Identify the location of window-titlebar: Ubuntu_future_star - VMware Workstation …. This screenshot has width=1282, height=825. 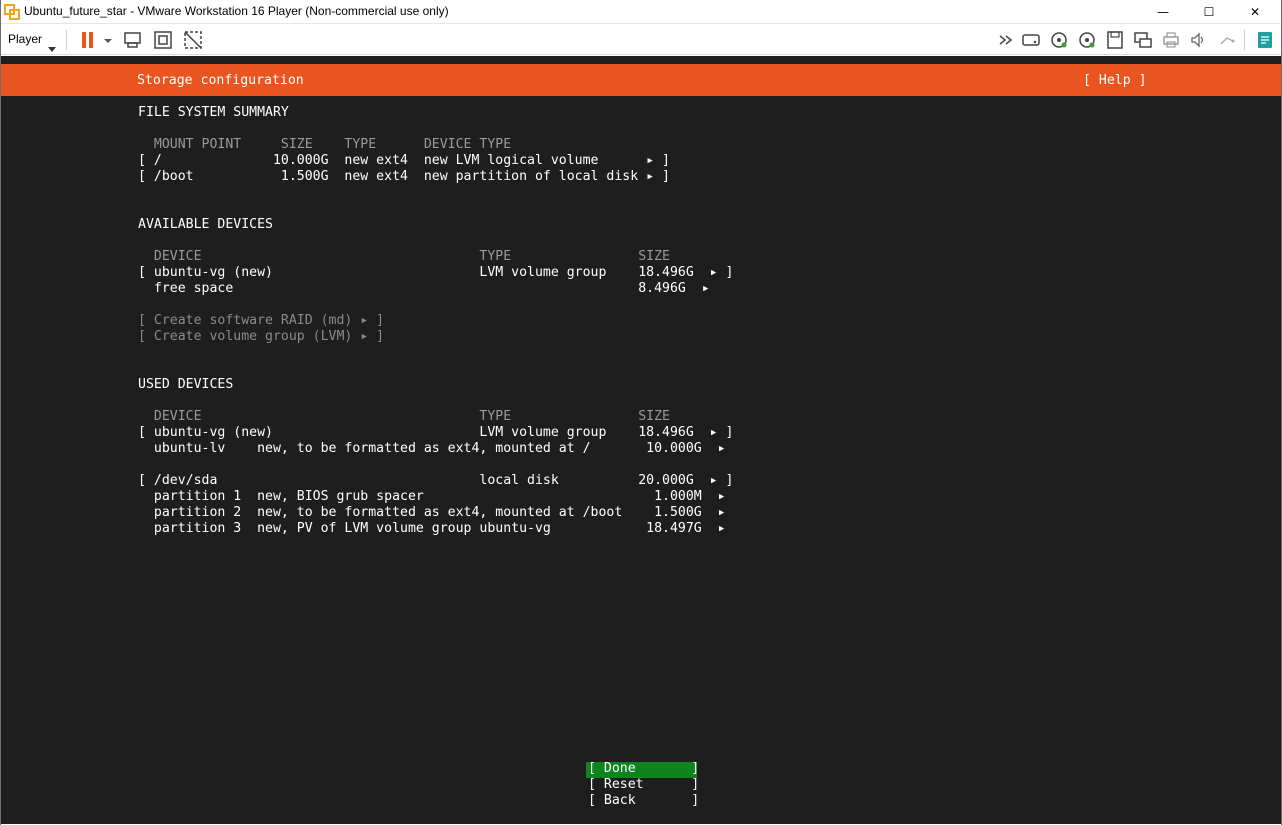
(641, 12).